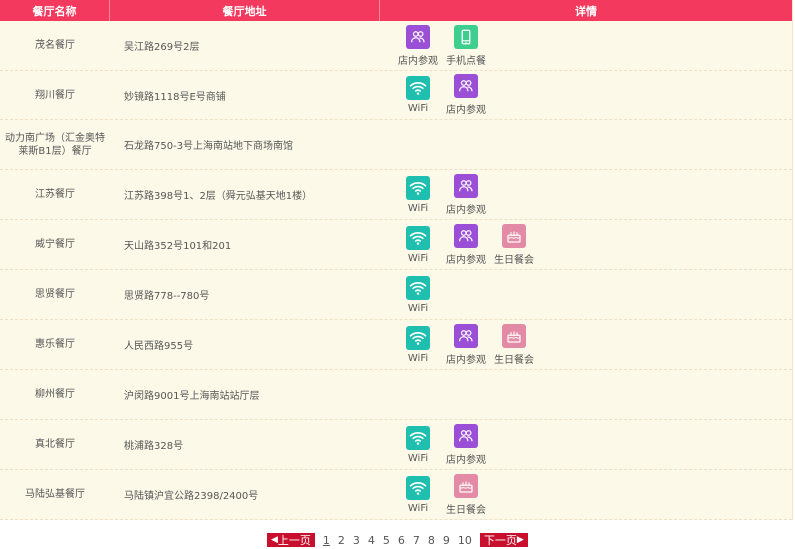  Describe the element at coordinates (326, 540) in the screenshot. I see `page-number-1: 1` at that location.